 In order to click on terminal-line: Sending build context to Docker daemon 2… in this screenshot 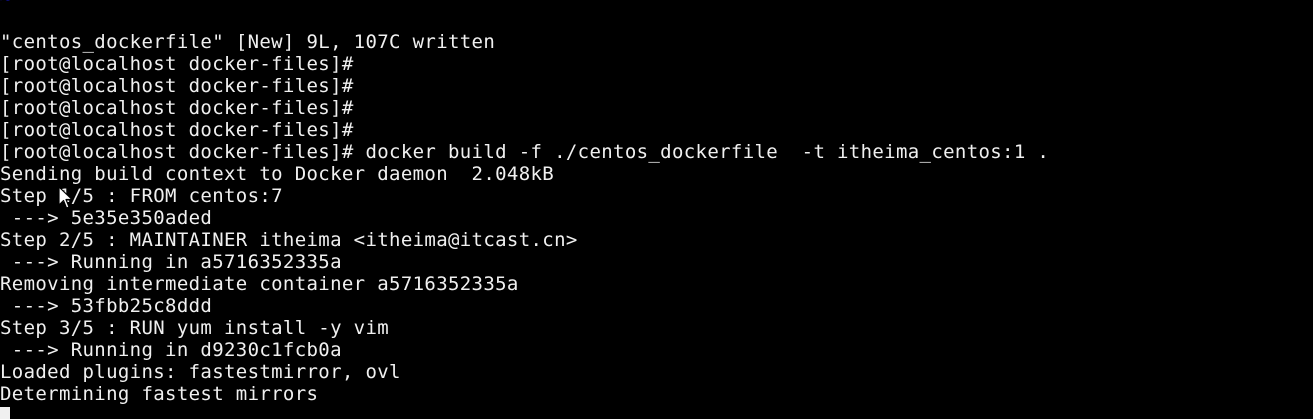, I will do `click(277, 174)`.